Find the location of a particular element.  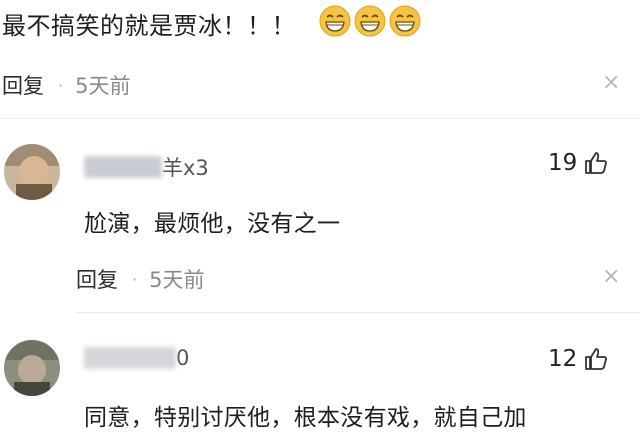

username: 0 is located at coordinates (136, 358).